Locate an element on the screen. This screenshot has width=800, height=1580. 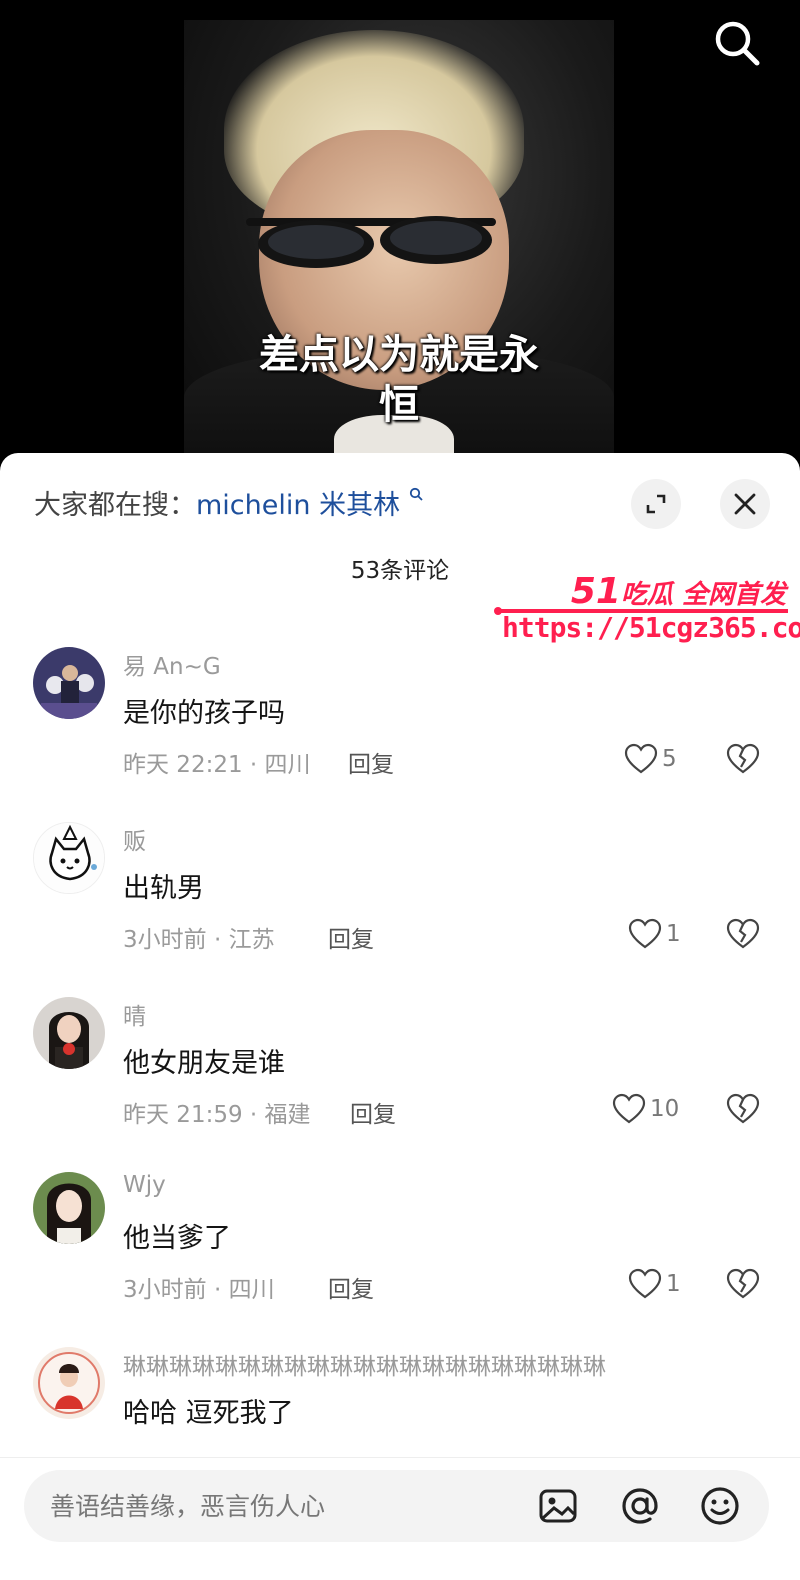
trending-search-prefix: 大家都在搜： is located at coordinates (115, 505).